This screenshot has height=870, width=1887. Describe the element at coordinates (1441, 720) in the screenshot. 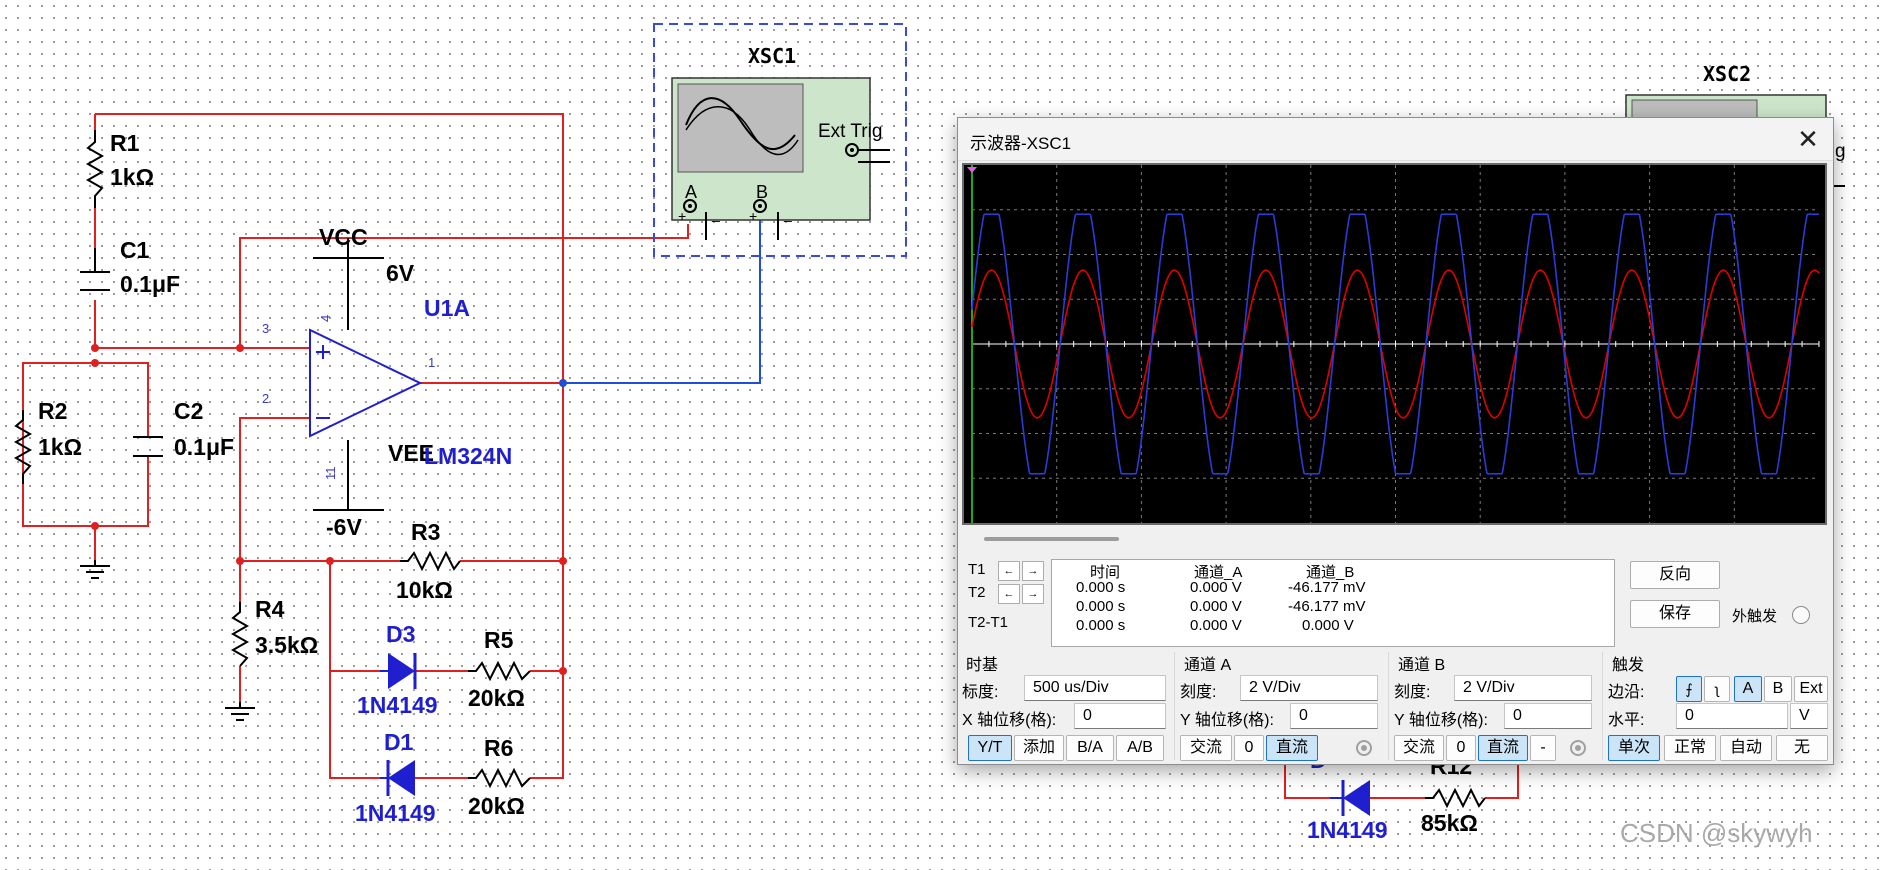

I see `channel-b-y-position-label: Y 轴位移(格):` at that location.